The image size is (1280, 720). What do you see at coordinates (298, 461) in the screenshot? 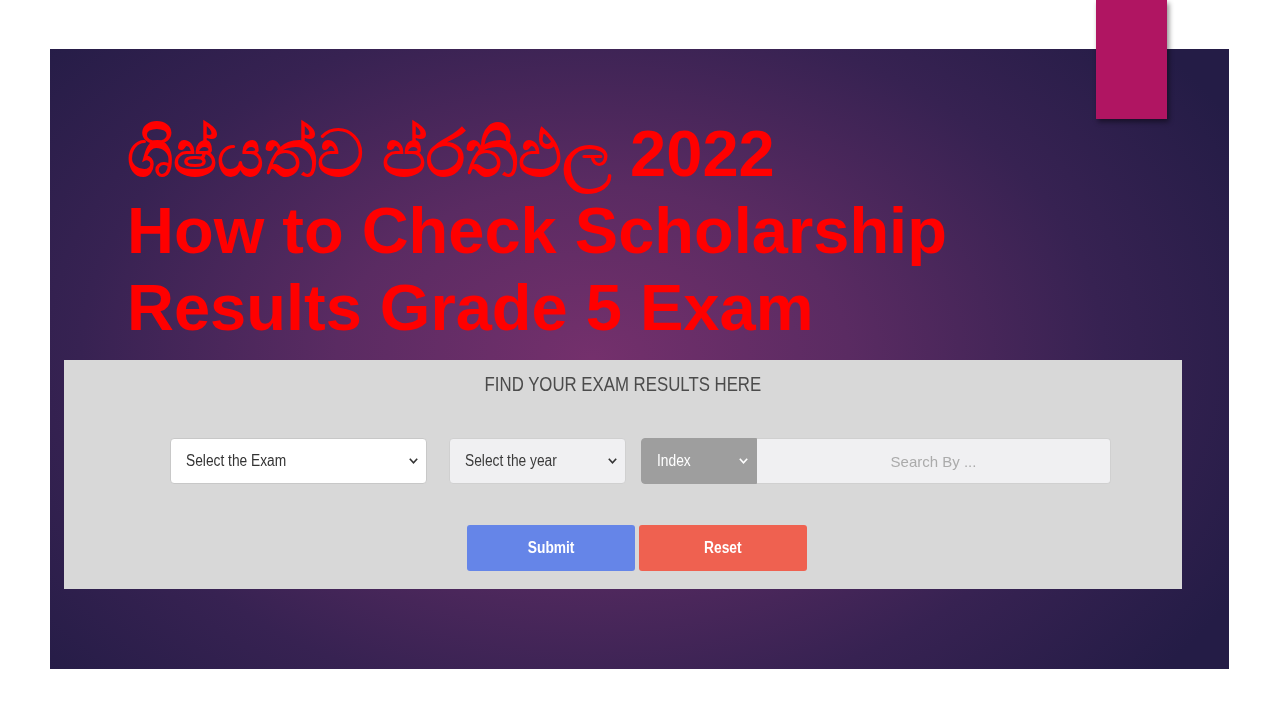
I see `exam-dropdown: Select the Exam` at bounding box center [298, 461].